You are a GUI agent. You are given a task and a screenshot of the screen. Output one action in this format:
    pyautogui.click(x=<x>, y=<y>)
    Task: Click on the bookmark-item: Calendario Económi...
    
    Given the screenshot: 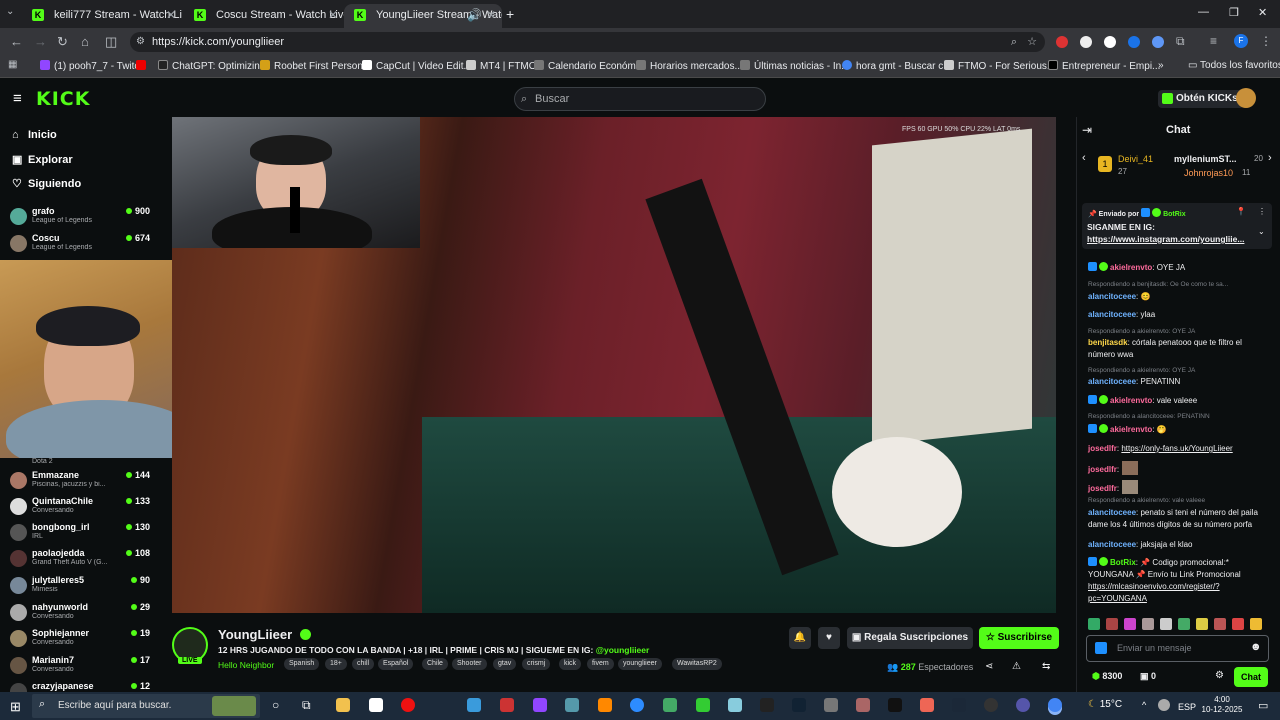 What is the action you would take?
    pyautogui.click(x=590, y=66)
    